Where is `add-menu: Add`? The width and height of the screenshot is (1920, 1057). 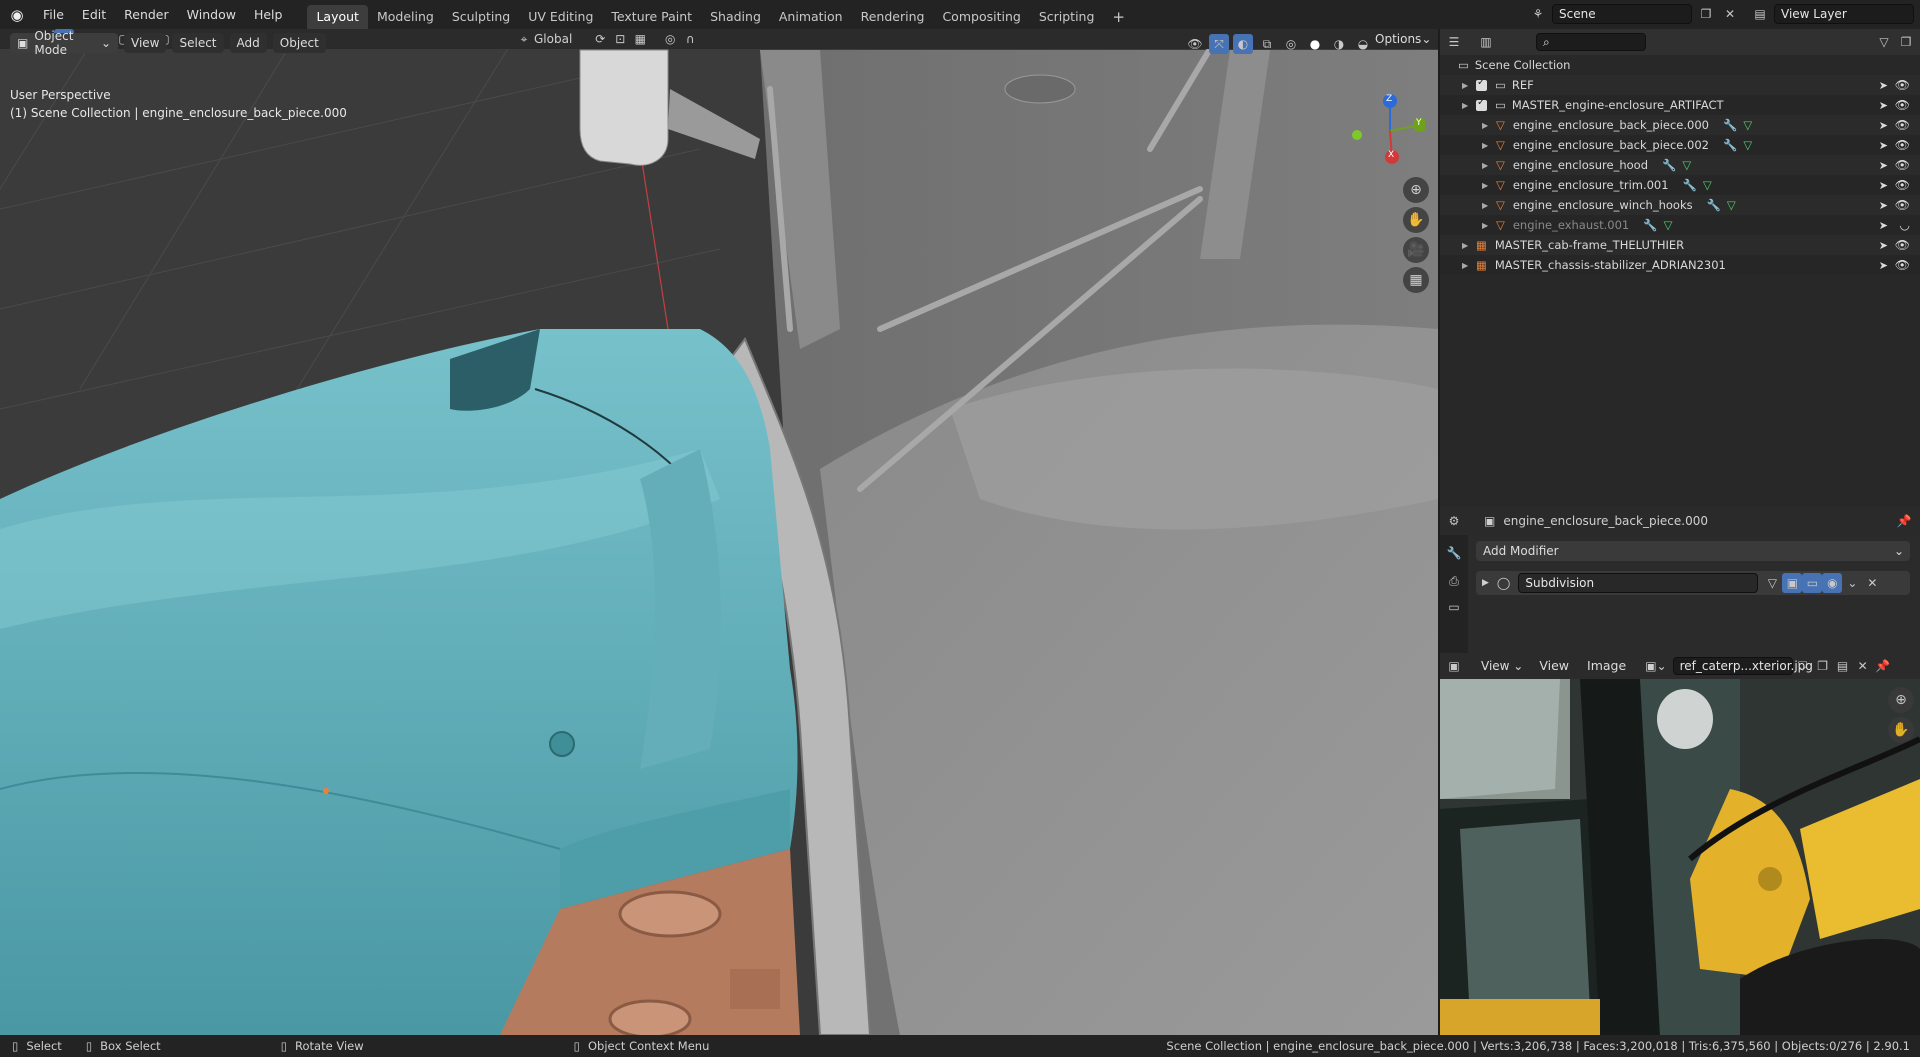
add-menu: Add is located at coordinates (248, 43).